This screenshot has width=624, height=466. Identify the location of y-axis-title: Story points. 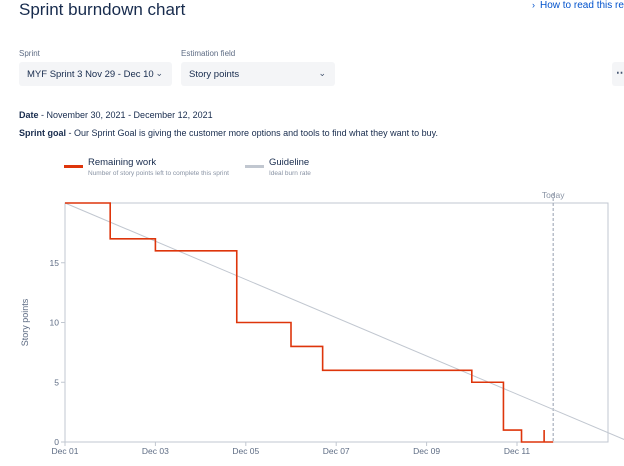
(25, 322).